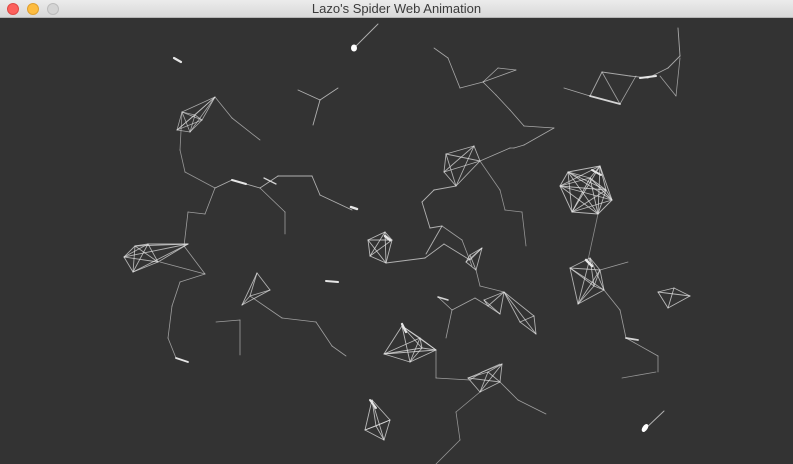 This screenshot has width=793, height=464. I want to click on web-strand, so click(332, 281).